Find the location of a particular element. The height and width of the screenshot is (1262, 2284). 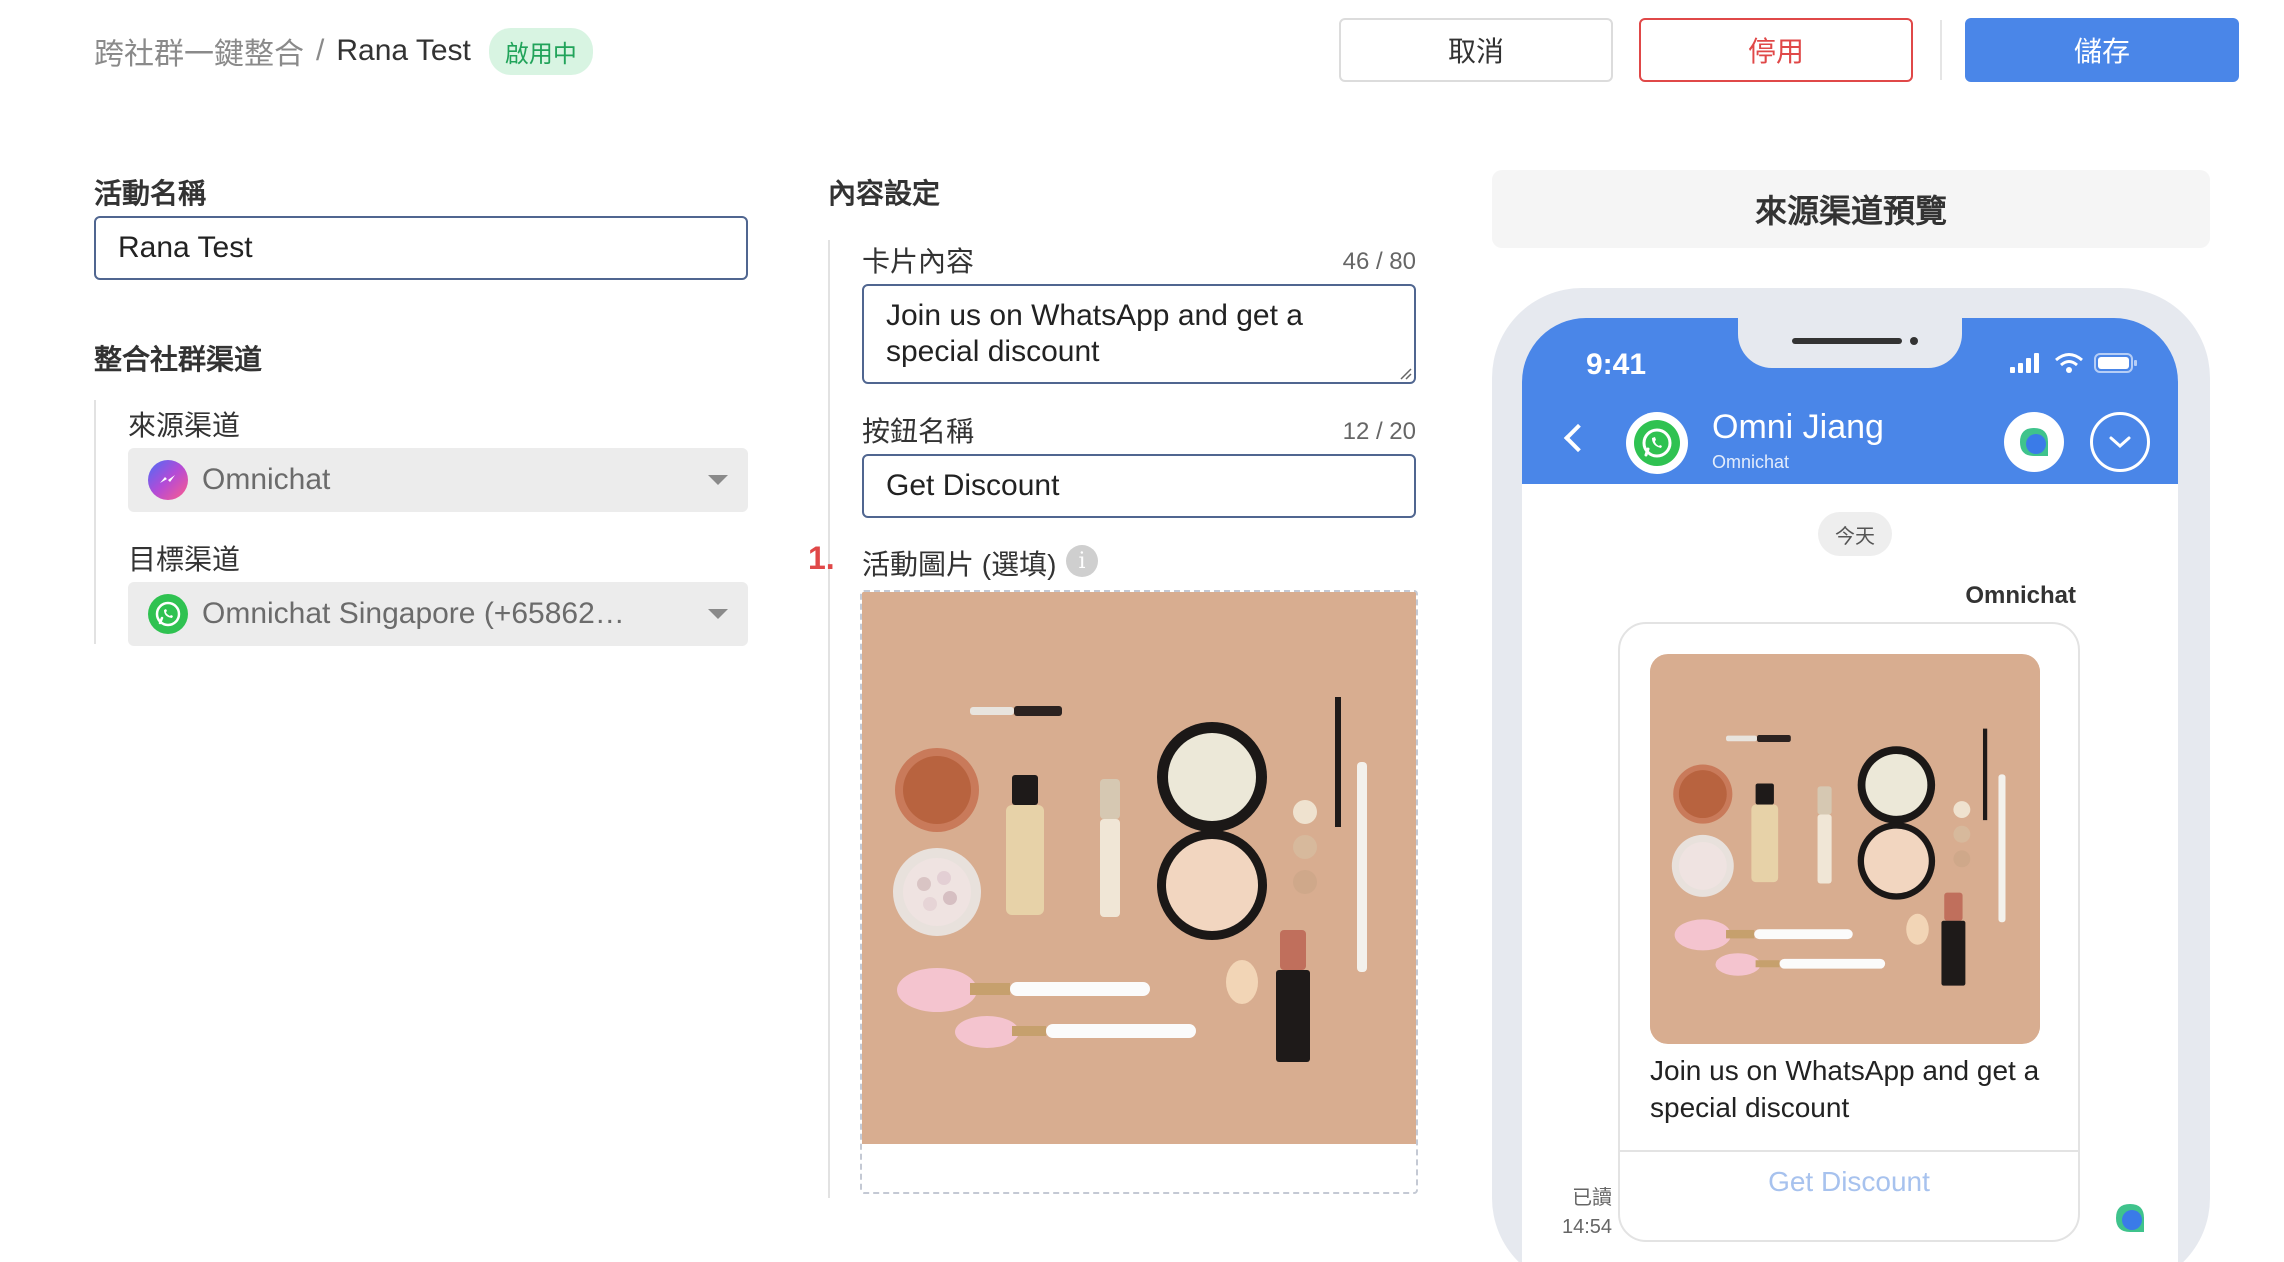

read-receipt: 已讀 14:54 is located at coordinates (1587, 1213).